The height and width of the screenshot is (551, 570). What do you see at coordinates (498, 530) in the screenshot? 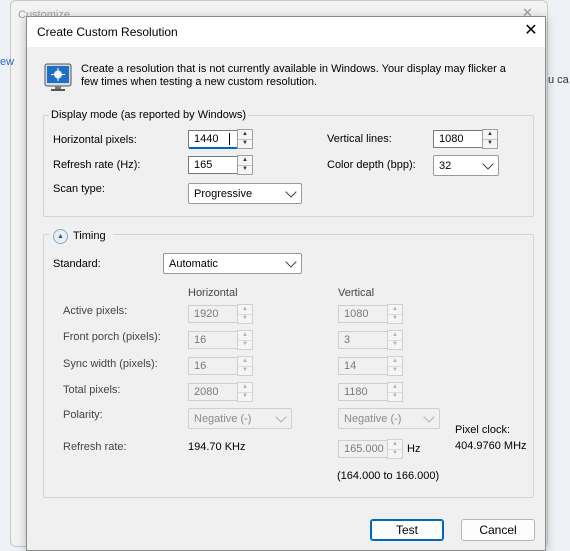
I see `cancel-button: Cancel` at bounding box center [498, 530].